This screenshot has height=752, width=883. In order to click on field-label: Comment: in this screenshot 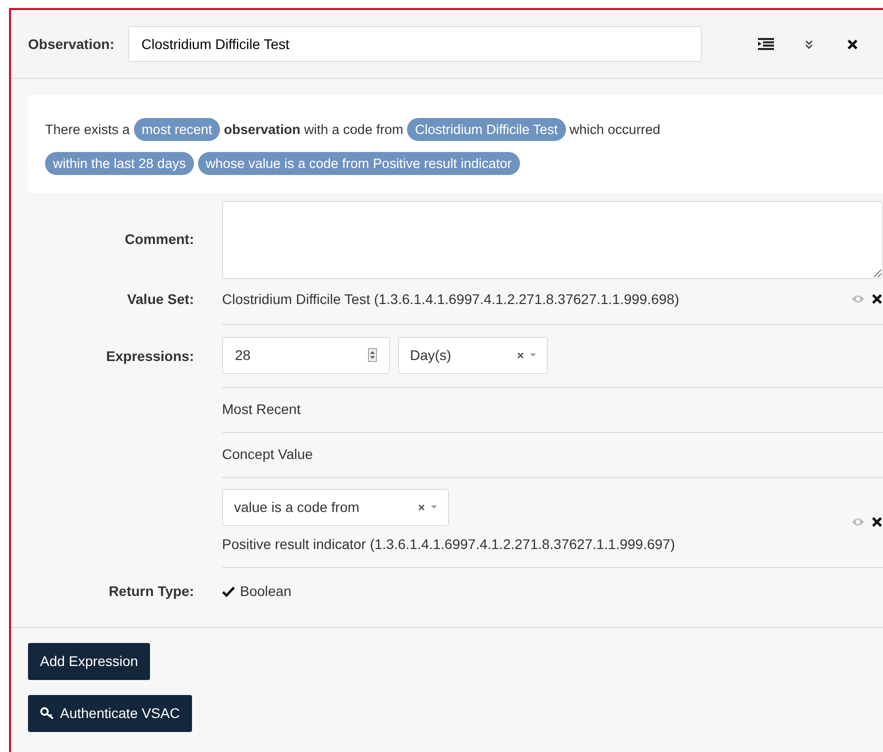, I will do `click(159, 239)`.